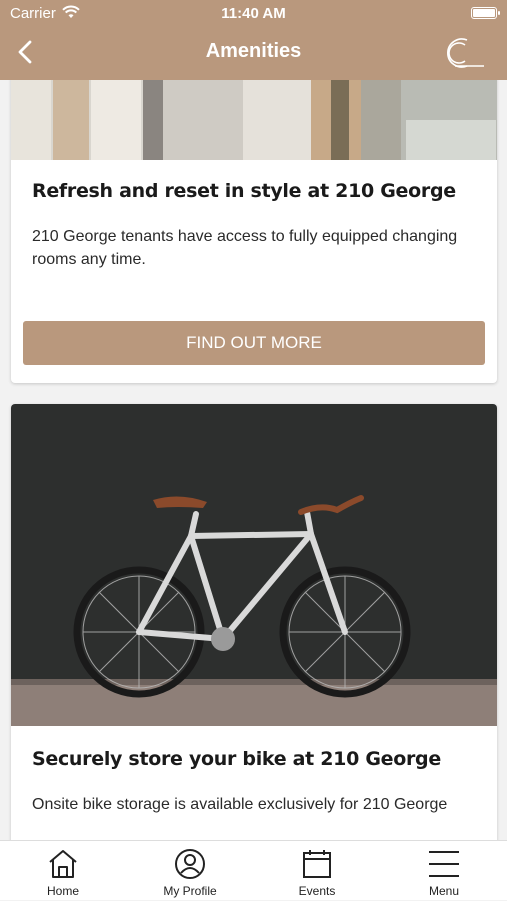  Describe the element at coordinates (62, 891) in the screenshot. I see `tab-label: Home` at that location.